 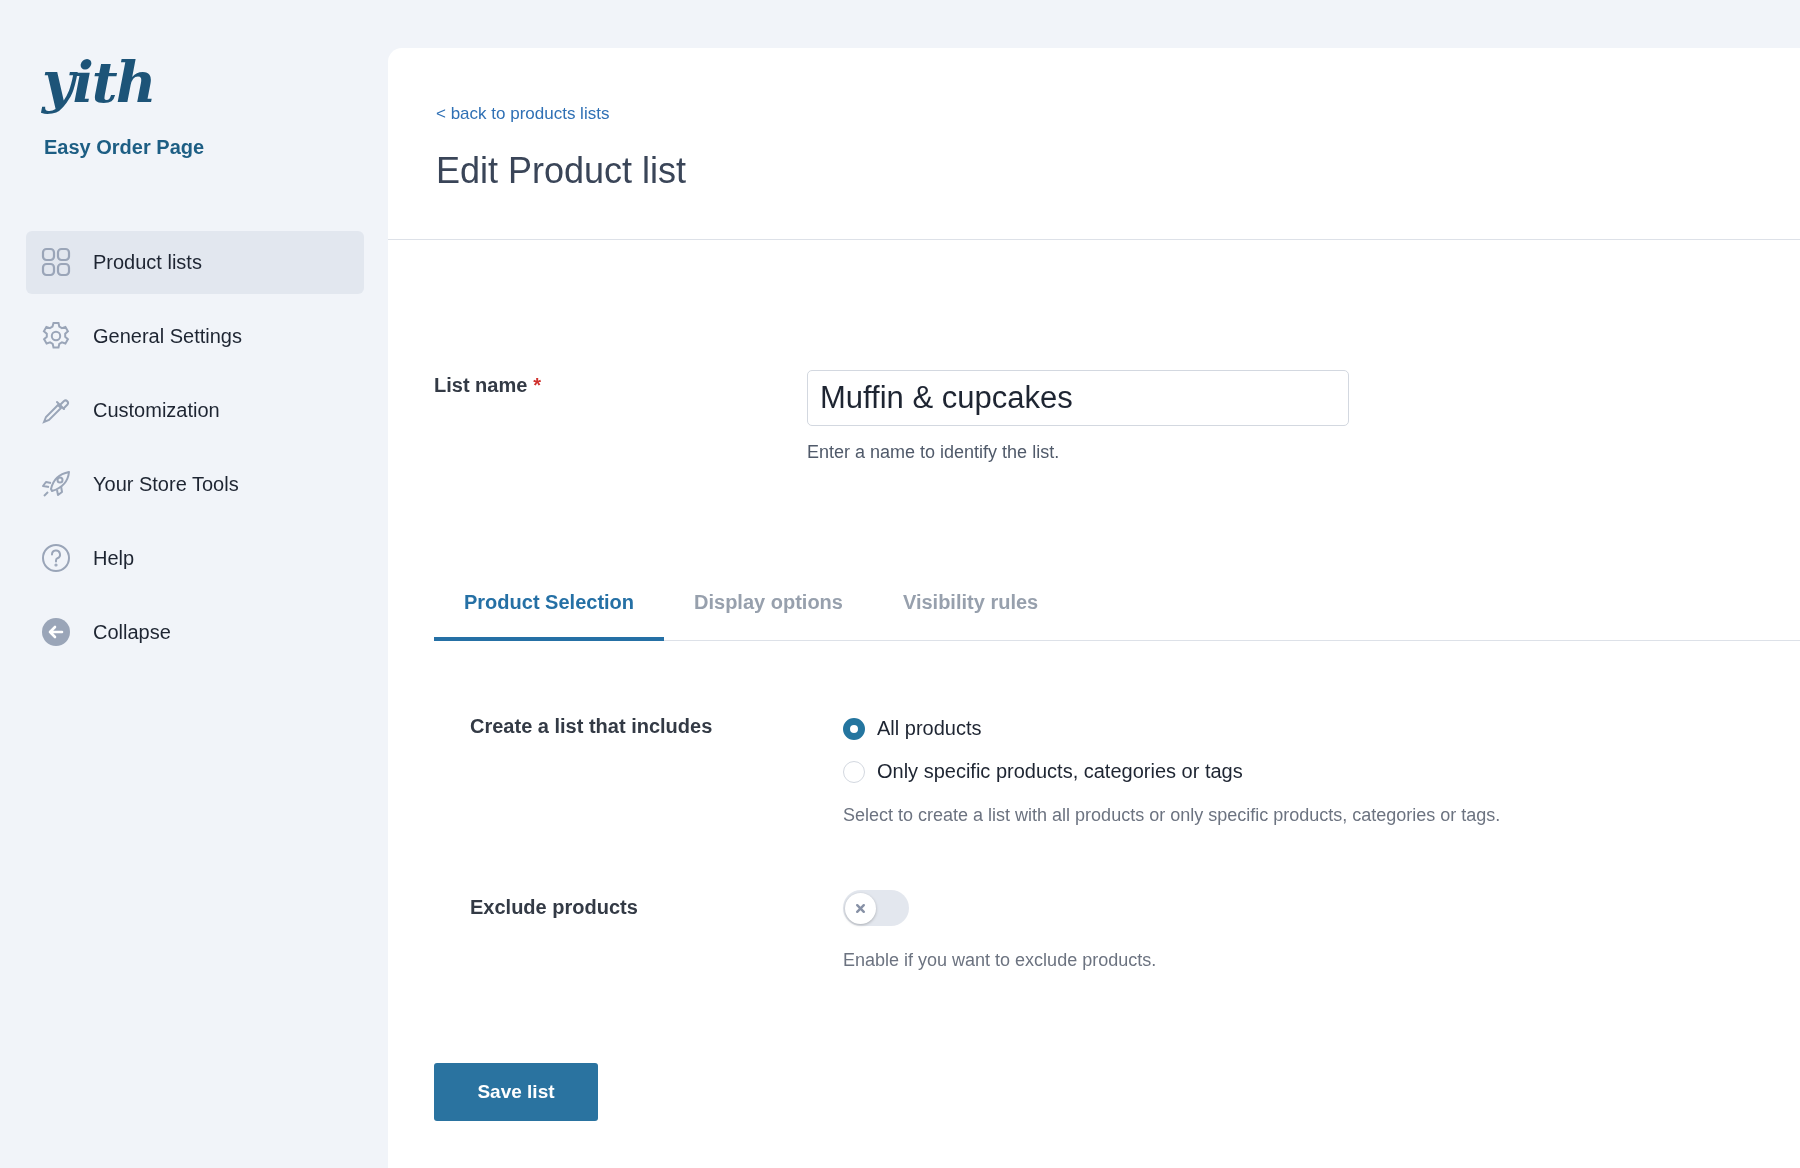 What do you see at coordinates (854, 728) in the screenshot?
I see `radio-button` at bounding box center [854, 728].